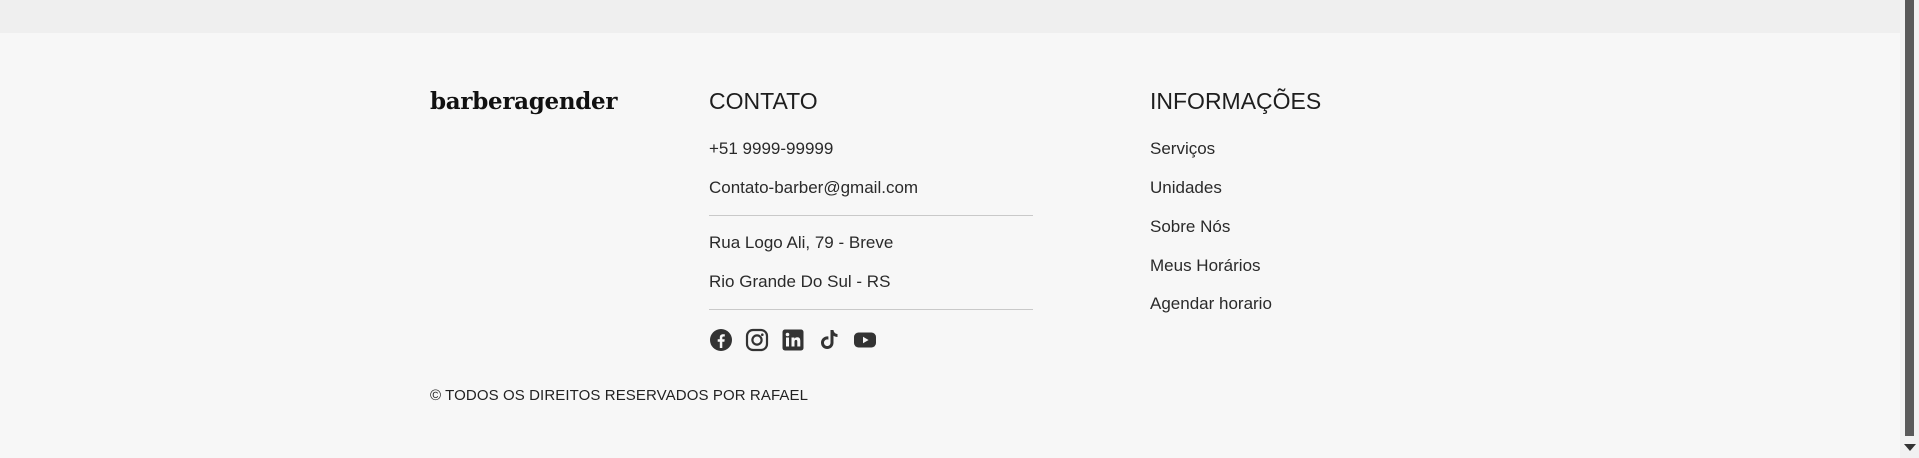 The image size is (1919, 458). I want to click on footer-brand-logo: barberagender, so click(524, 101).